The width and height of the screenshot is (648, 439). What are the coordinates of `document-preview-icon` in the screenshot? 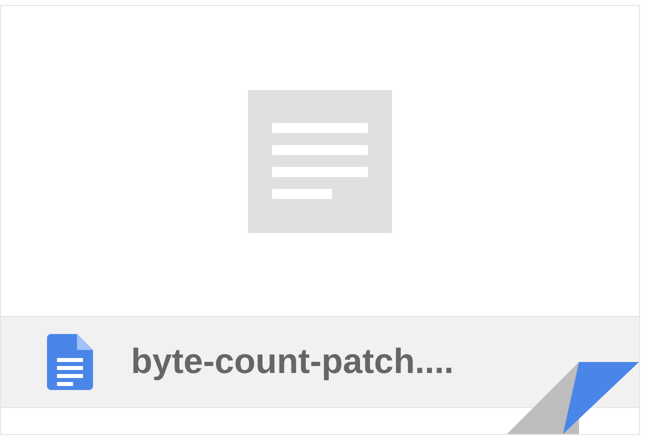 It's located at (320, 161).